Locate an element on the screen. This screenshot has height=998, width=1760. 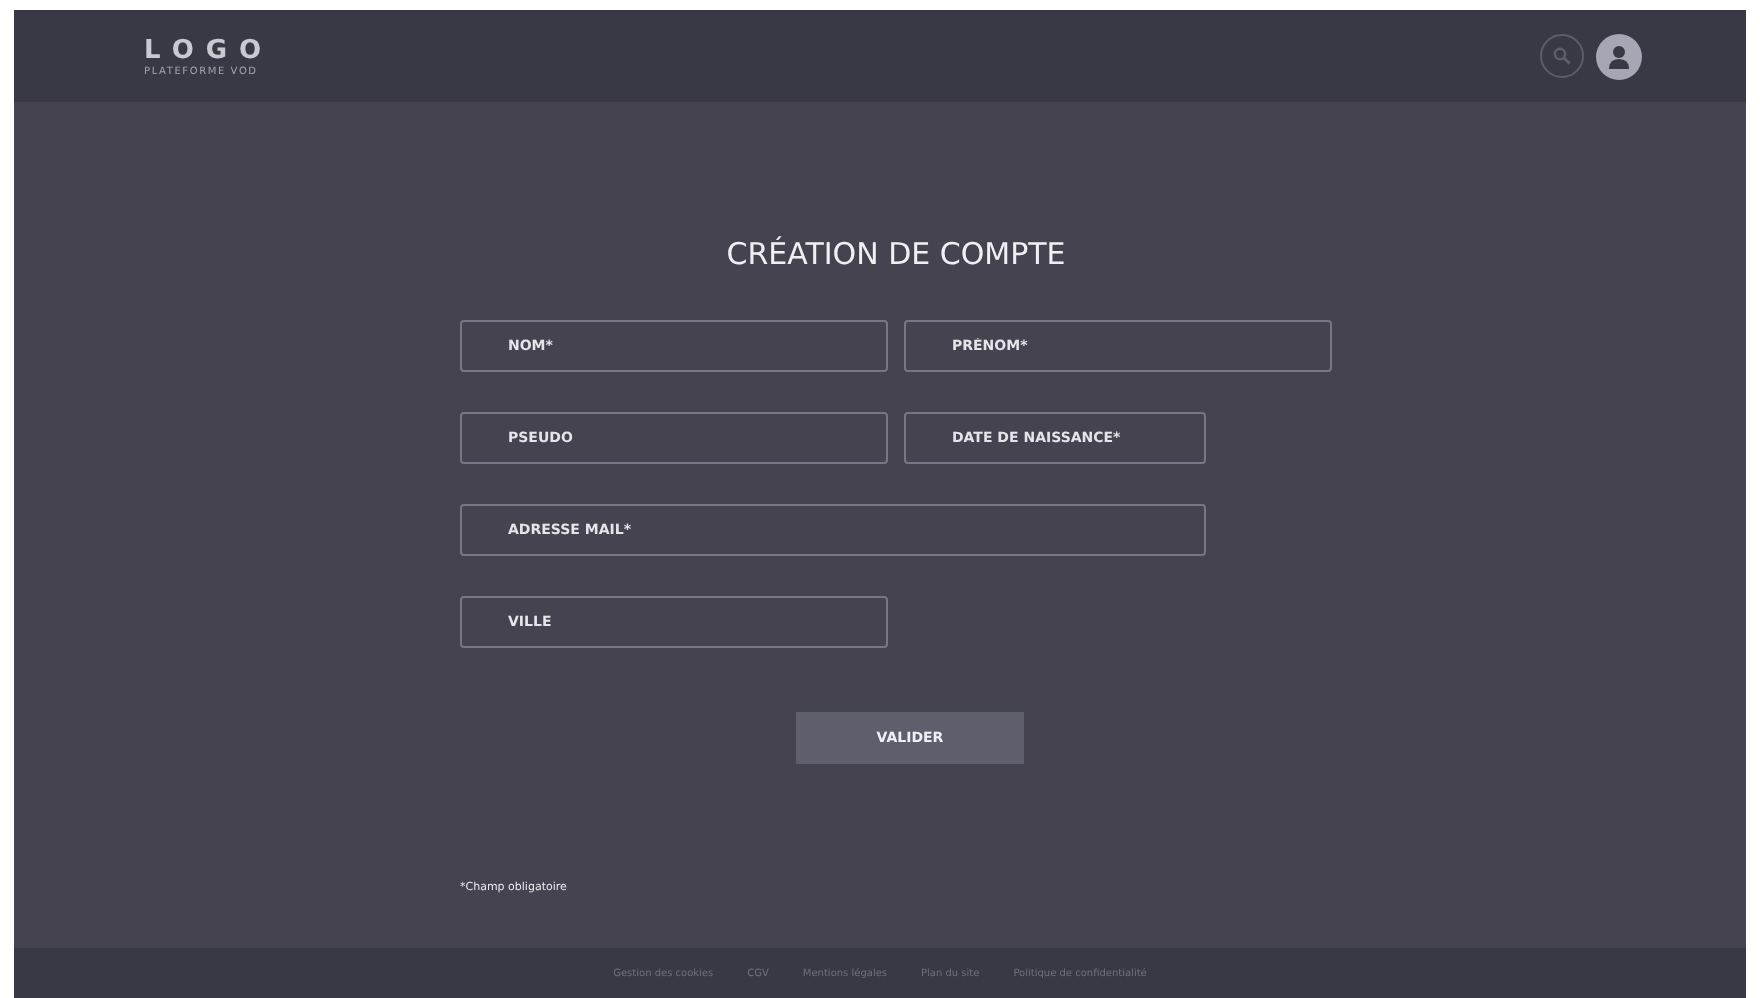
logo: LOGO is located at coordinates (209, 50).